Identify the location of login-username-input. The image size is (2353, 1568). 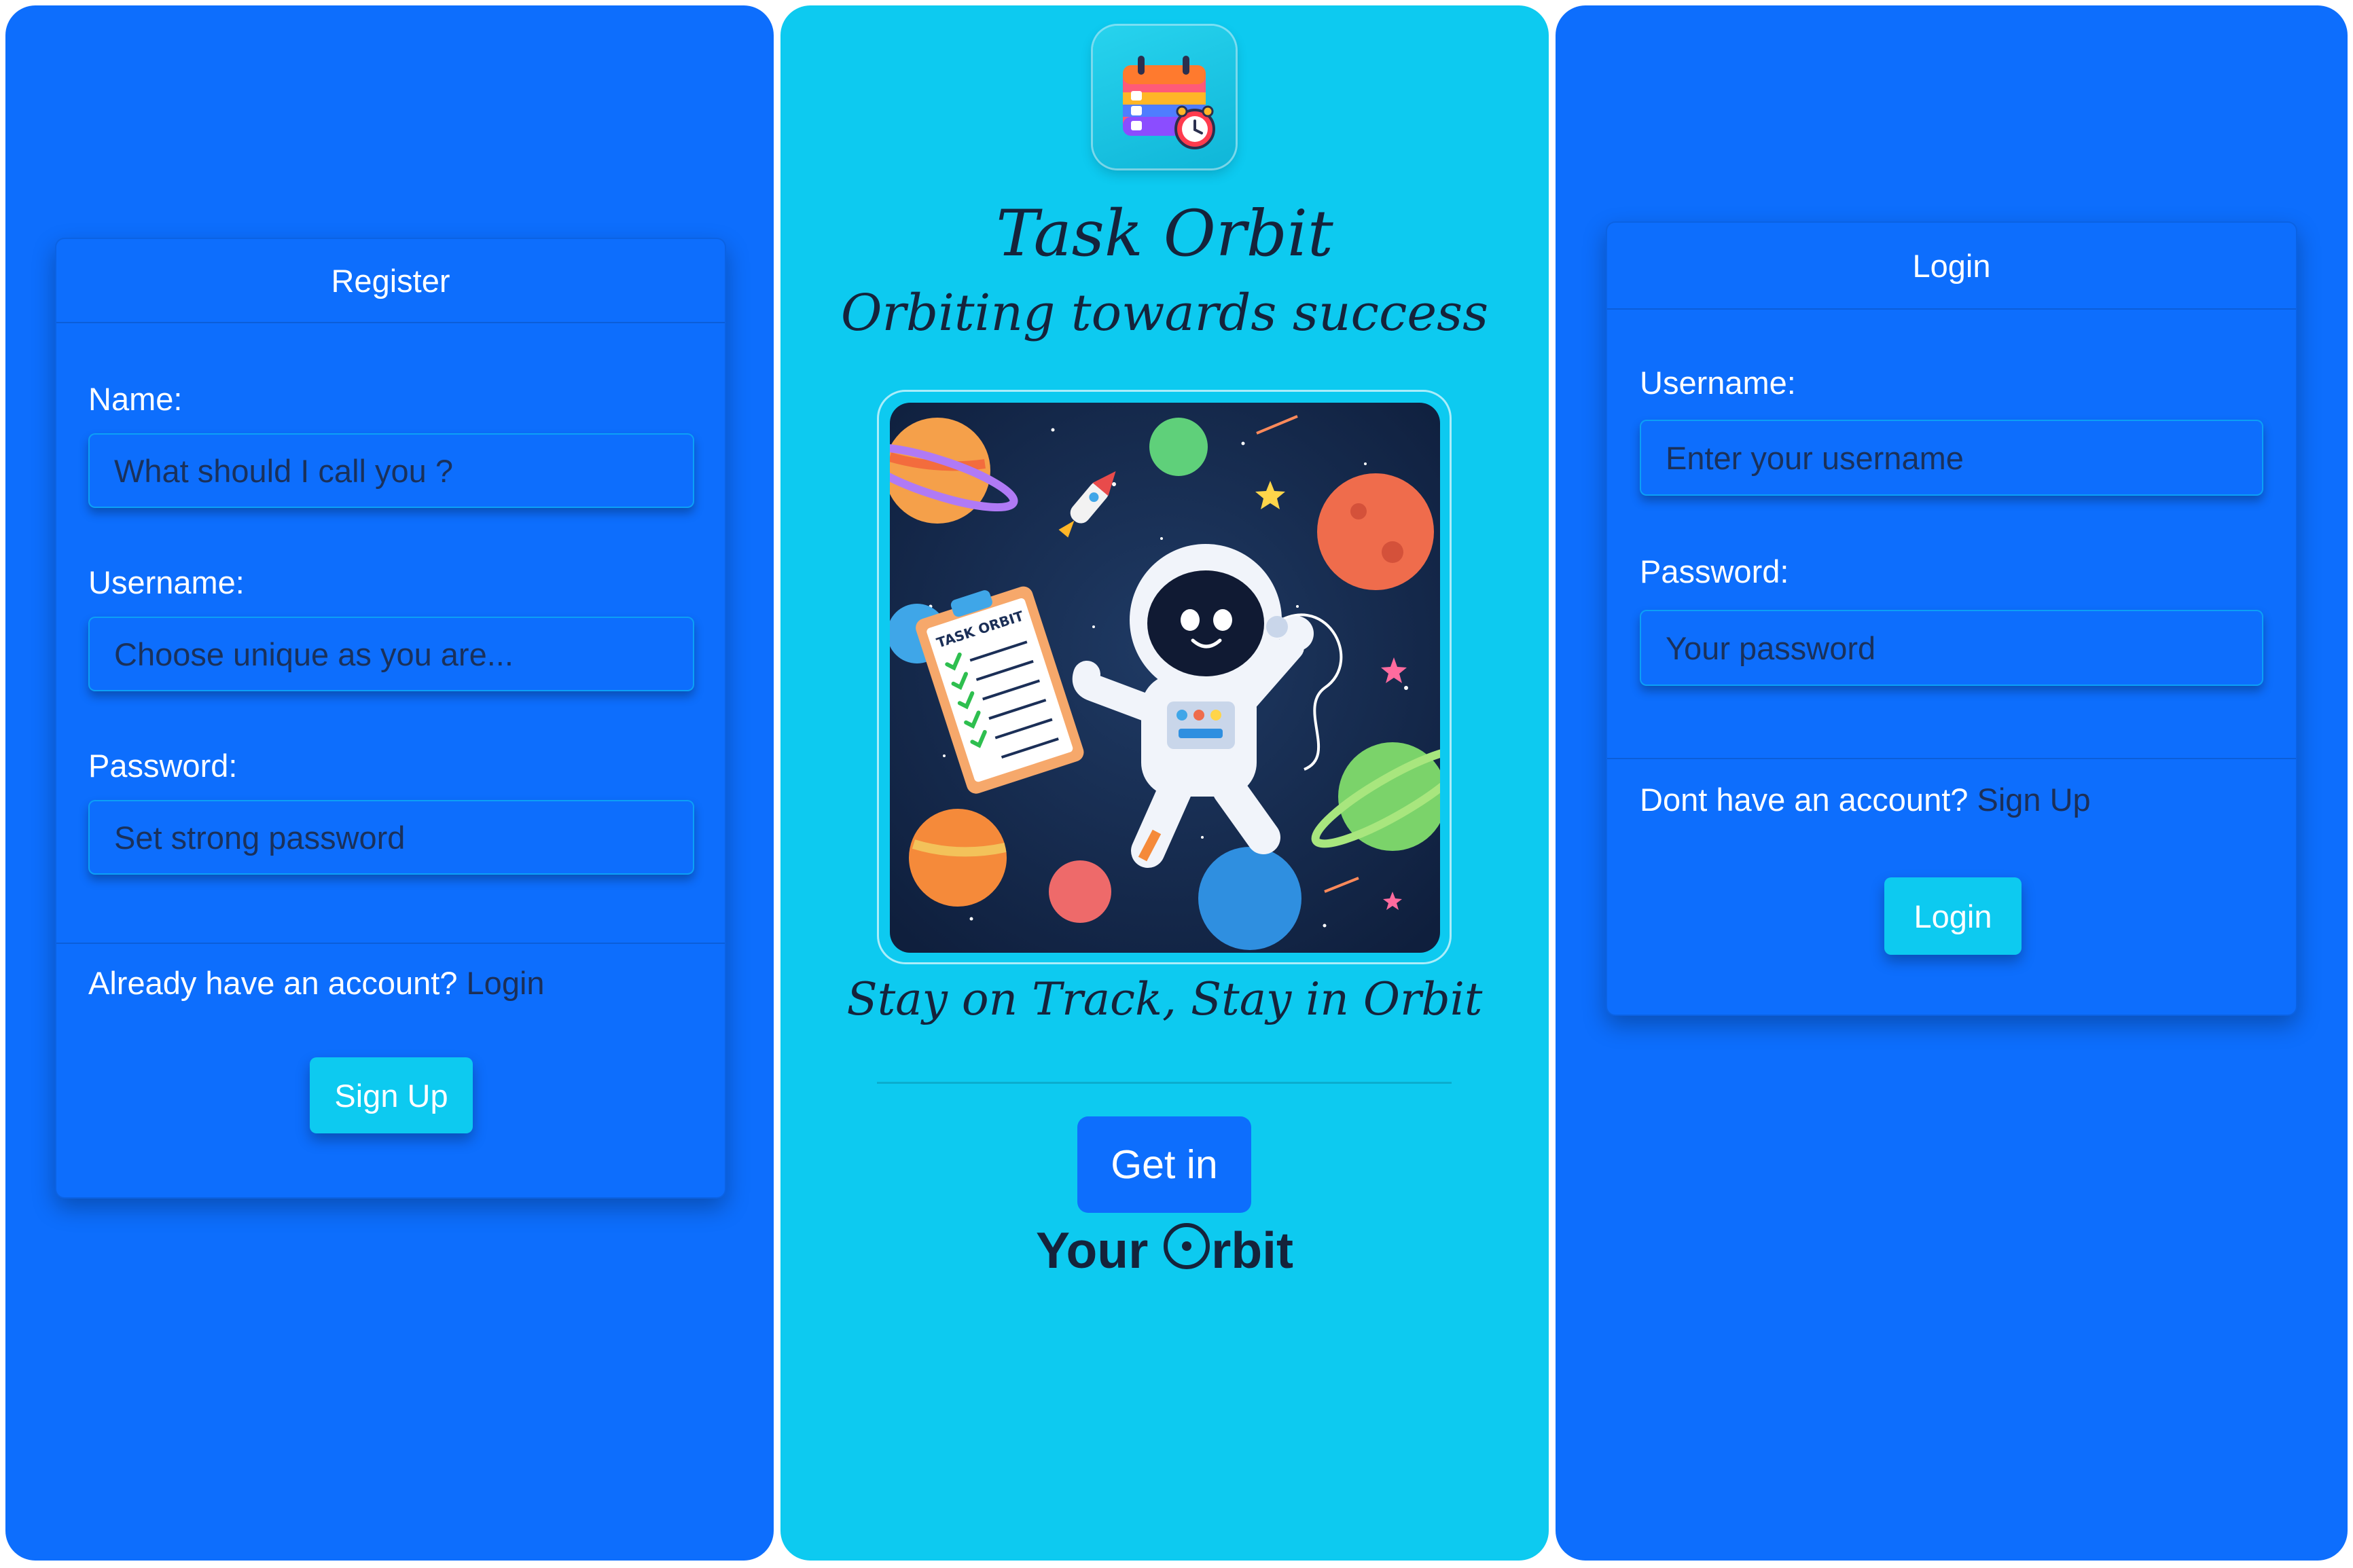
(1951, 458).